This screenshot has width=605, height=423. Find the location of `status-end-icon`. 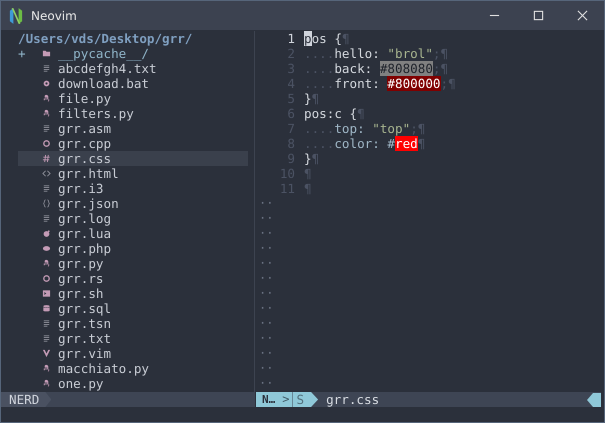

status-end-icon is located at coordinates (594, 399).